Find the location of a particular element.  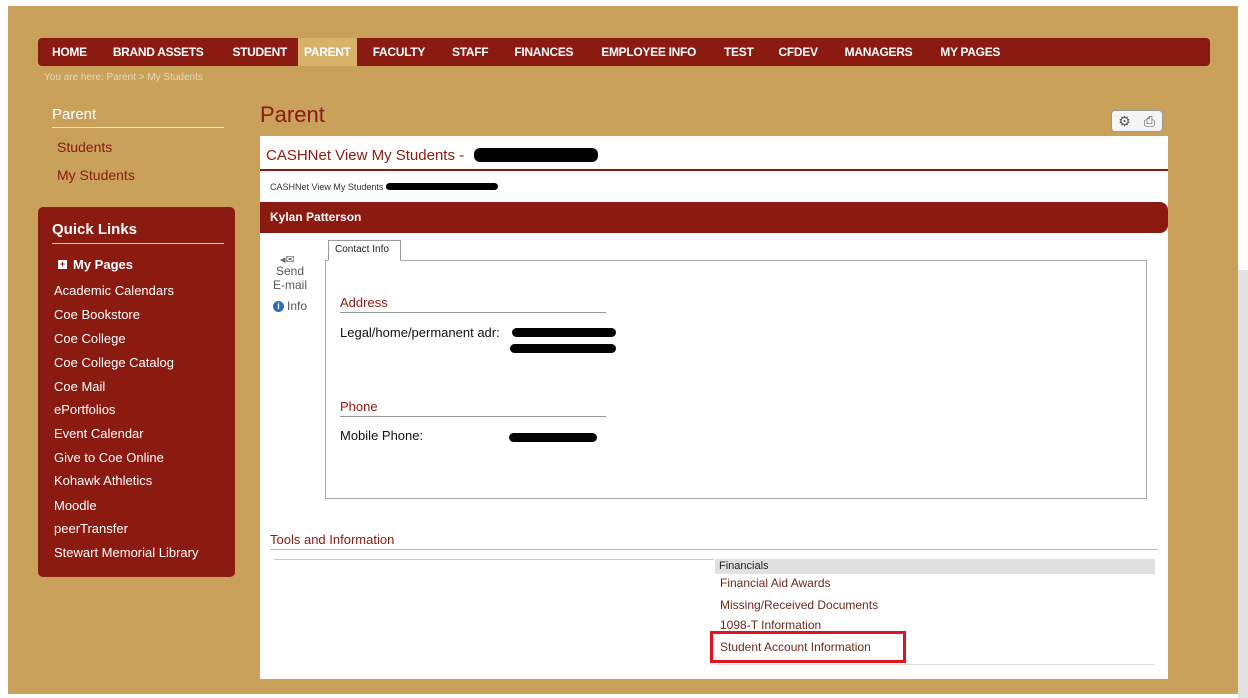

tools-heading: Tools and Information is located at coordinates (714, 541).